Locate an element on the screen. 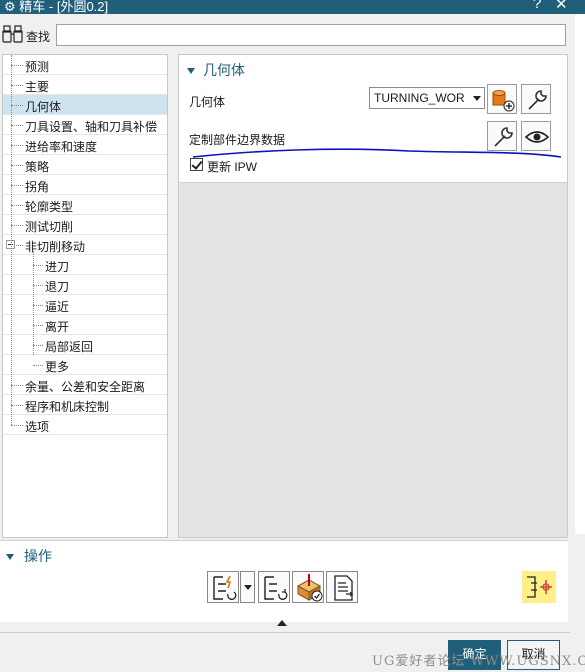 The image size is (585, 672). tree-item-label: 进给率和速度 is located at coordinates (61, 147).